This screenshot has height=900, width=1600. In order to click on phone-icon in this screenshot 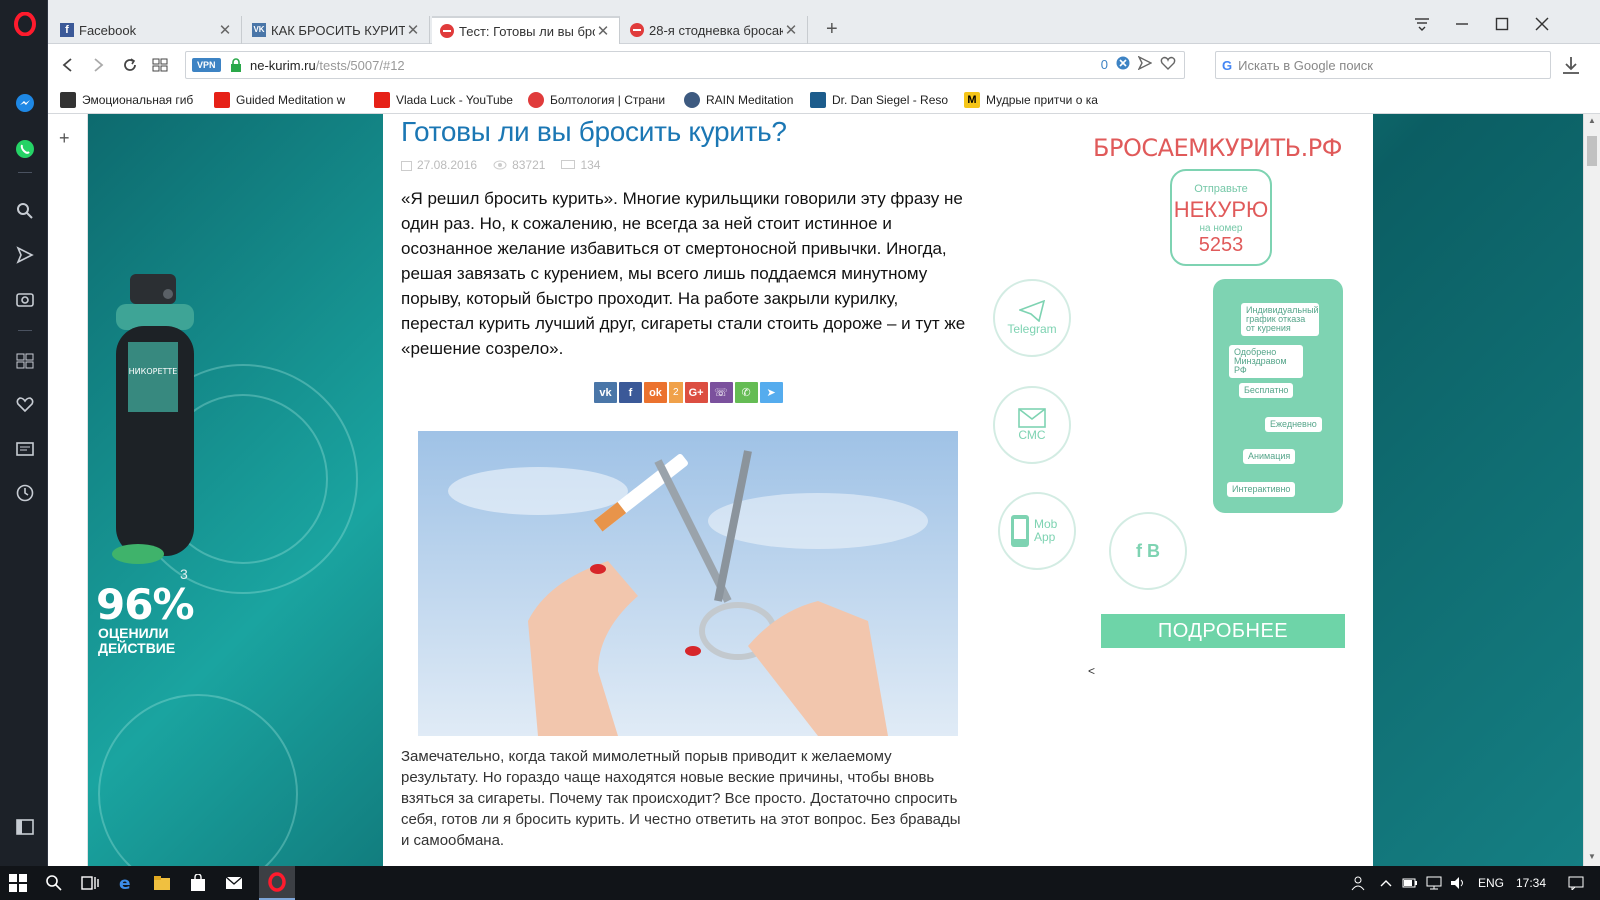, I will do `click(1020, 531)`.